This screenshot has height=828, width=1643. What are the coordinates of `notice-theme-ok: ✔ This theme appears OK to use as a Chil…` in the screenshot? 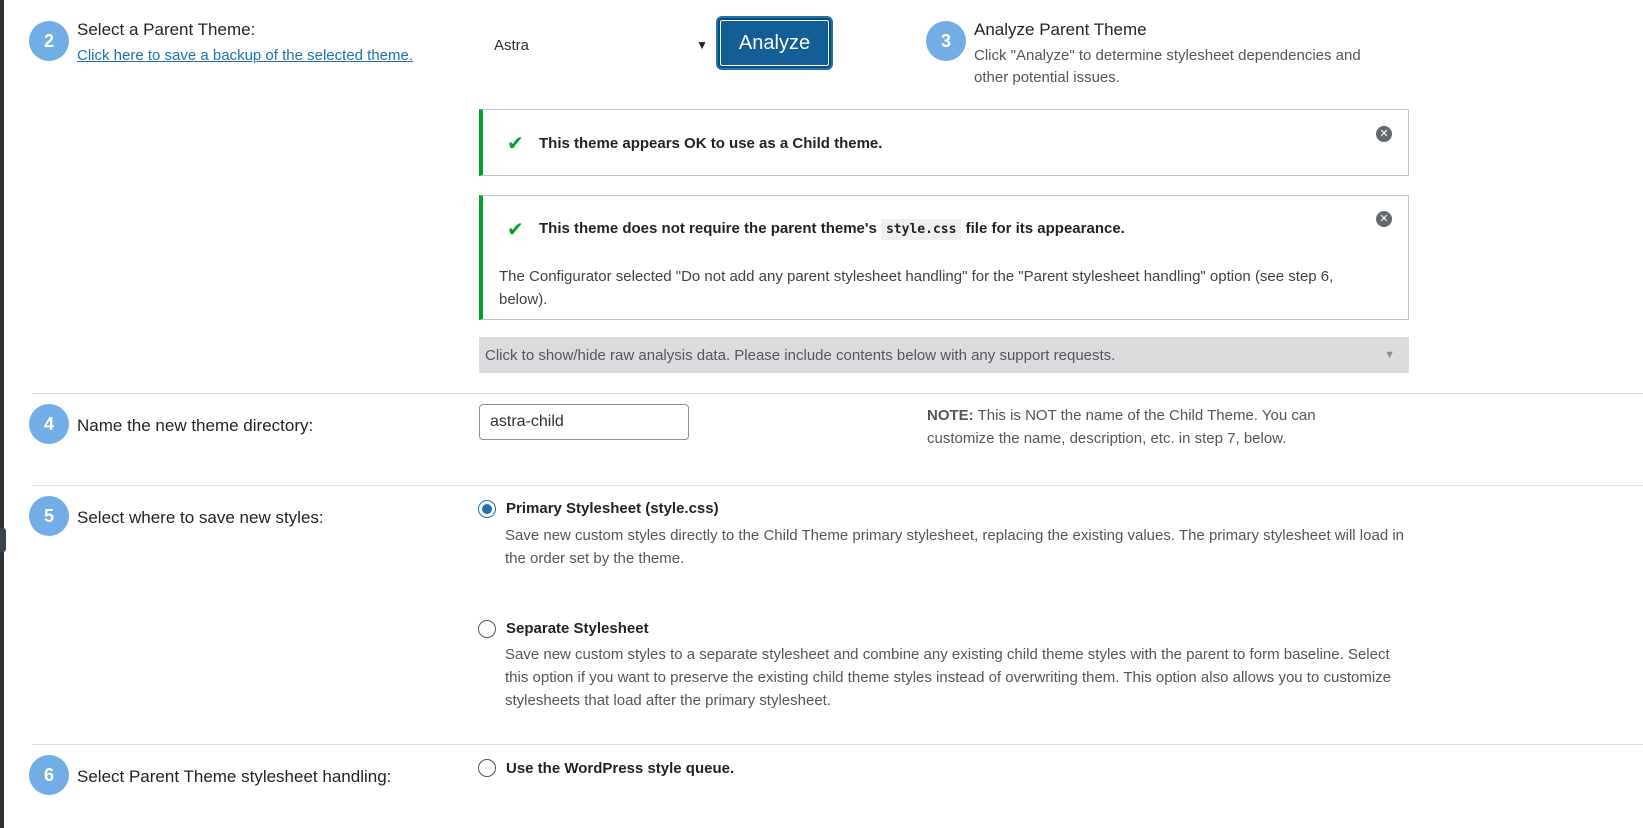 It's located at (944, 142).